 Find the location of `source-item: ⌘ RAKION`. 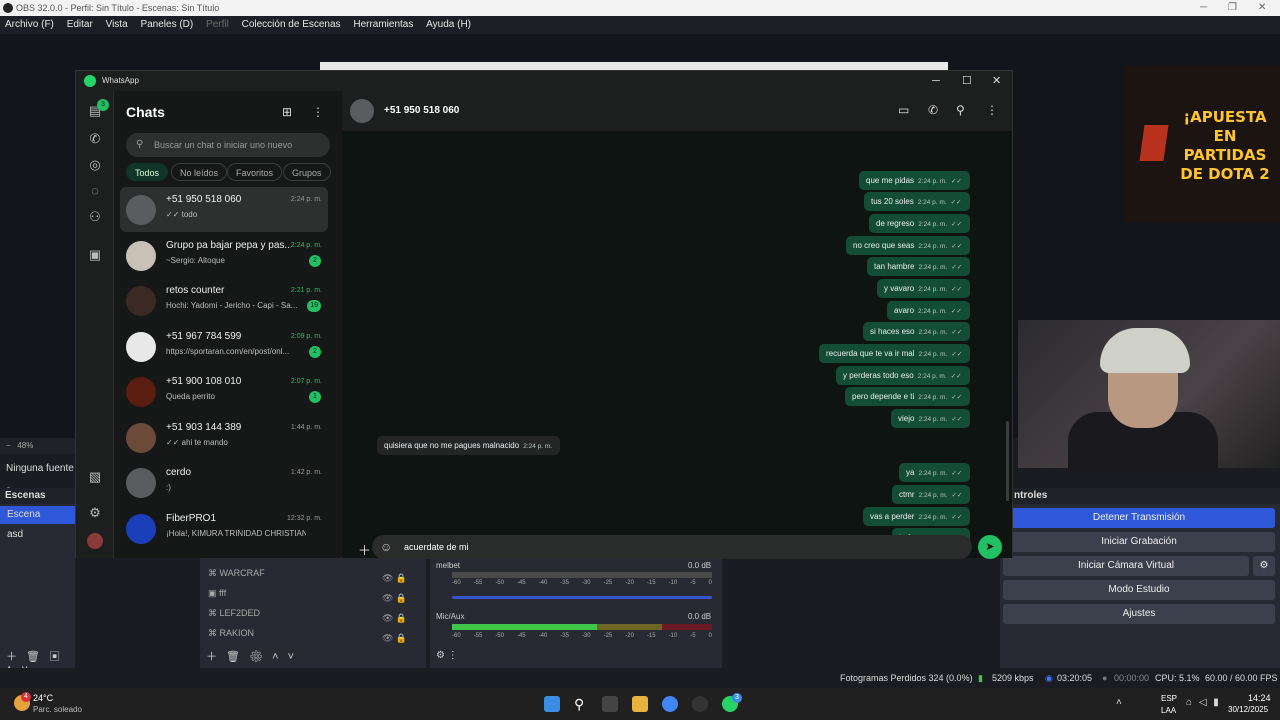

source-item: ⌘ RAKION is located at coordinates (231, 633).